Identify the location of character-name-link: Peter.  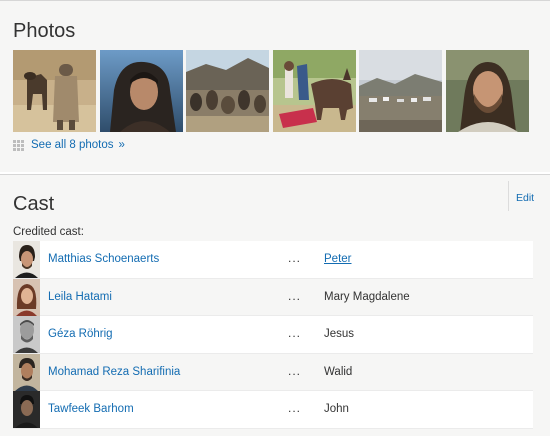
(338, 259).